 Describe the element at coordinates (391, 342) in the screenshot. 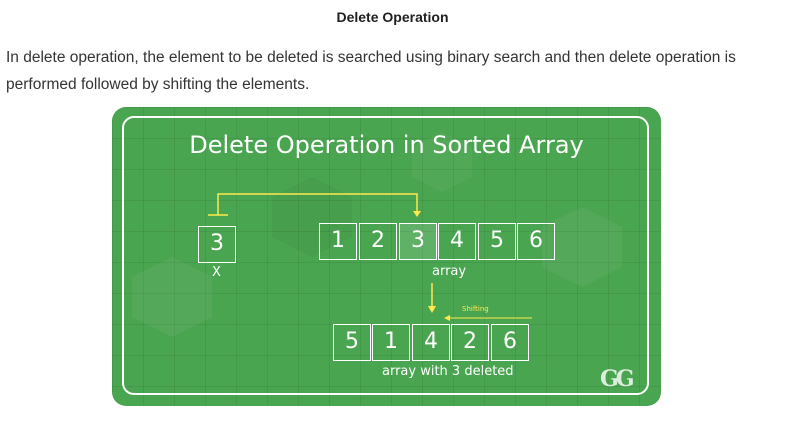

I see `result-cell: 1` at that location.